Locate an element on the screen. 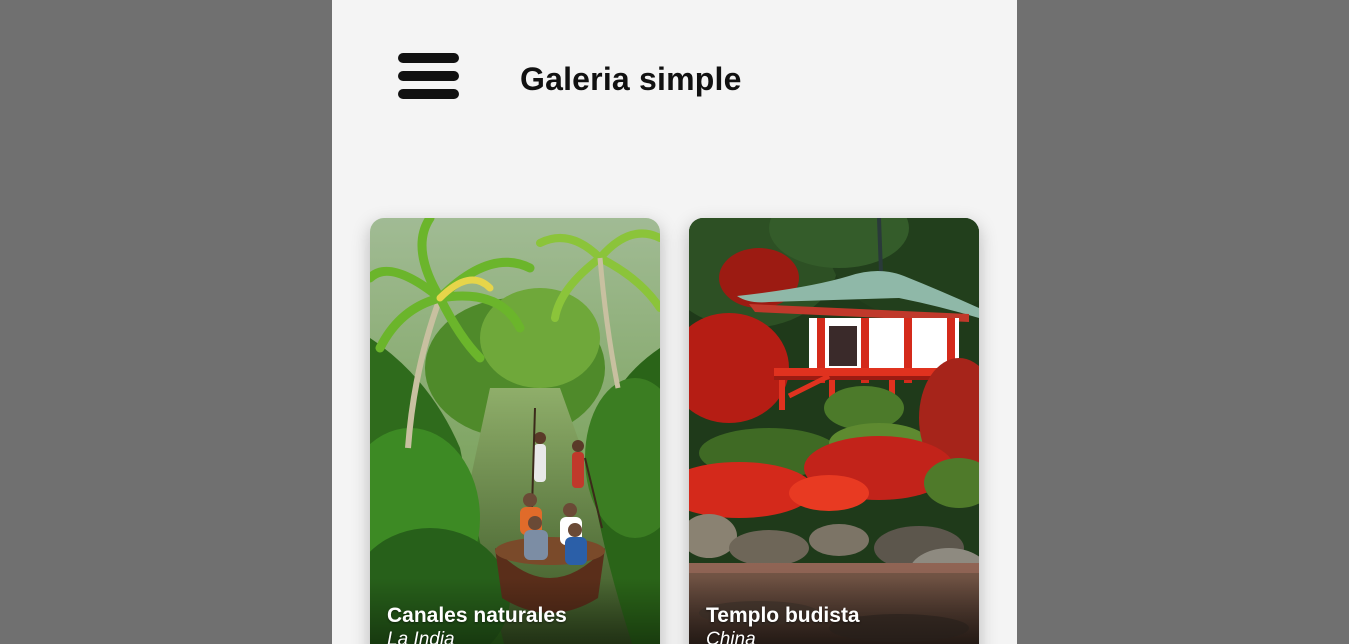  page-title: Galeria simple is located at coordinates (631, 79).